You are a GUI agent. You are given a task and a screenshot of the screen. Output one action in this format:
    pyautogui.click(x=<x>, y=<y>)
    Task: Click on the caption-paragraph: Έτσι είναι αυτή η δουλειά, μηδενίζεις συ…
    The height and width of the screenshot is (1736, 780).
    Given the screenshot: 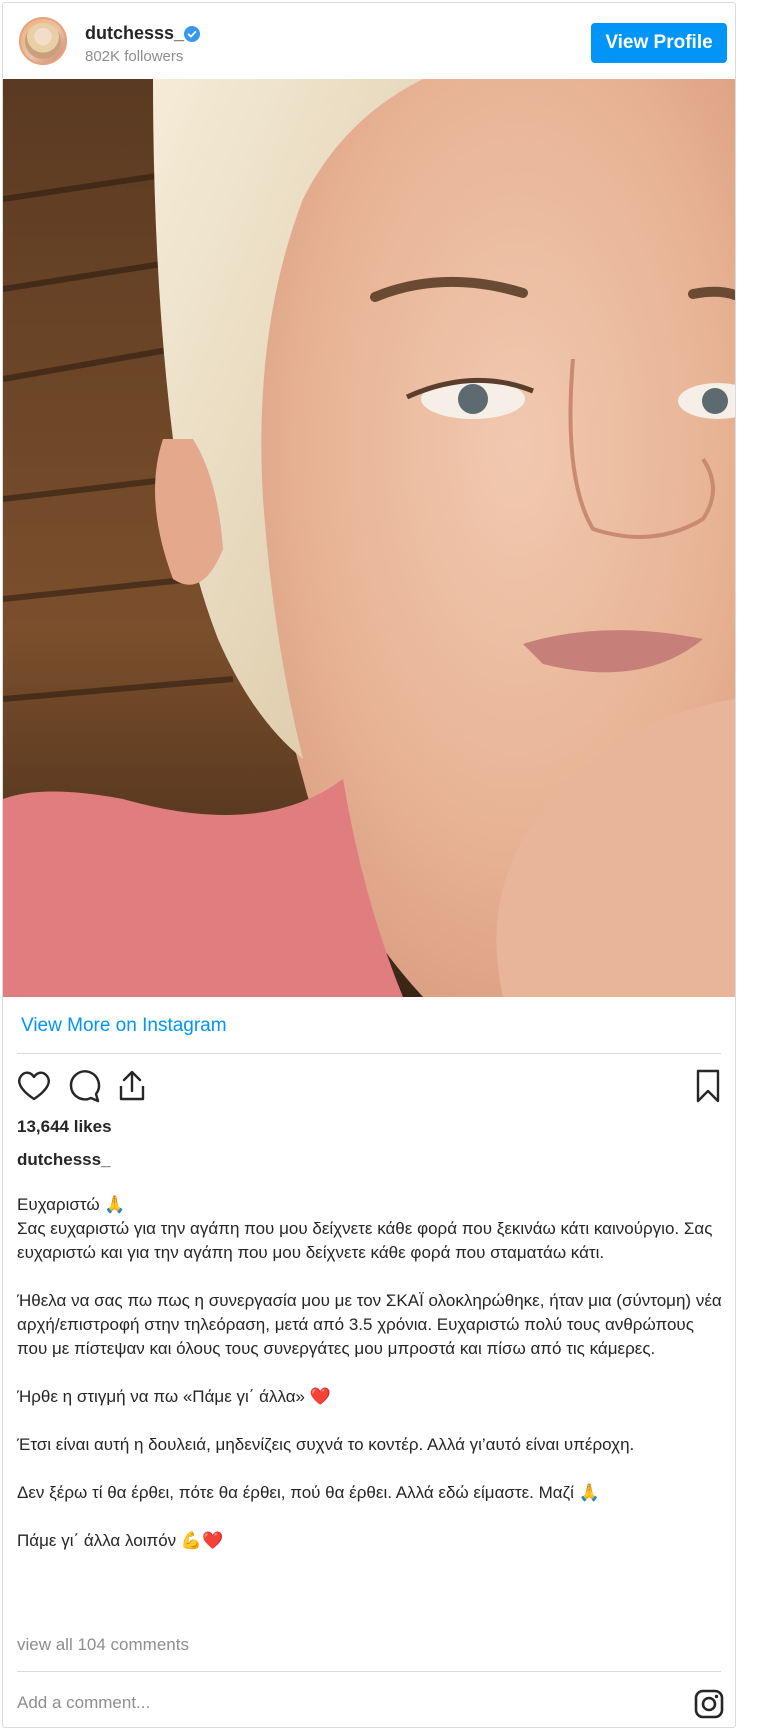 What is the action you would take?
    pyautogui.click(x=326, y=1444)
    